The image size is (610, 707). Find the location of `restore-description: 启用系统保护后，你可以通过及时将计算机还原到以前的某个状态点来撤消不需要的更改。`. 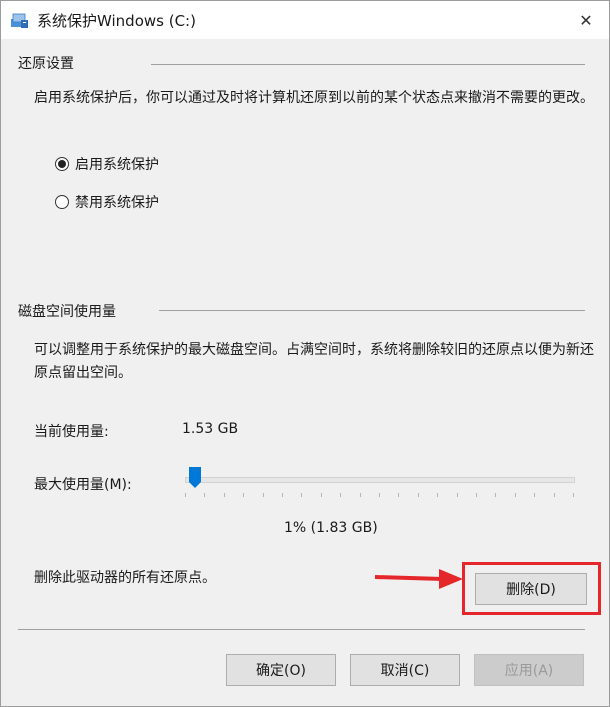

restore-description: 启用系统保护后，你可以通过及时将计算机还原到以前的某个状态点来撤消不需要的更改。 is located at coordinates (314, 98).